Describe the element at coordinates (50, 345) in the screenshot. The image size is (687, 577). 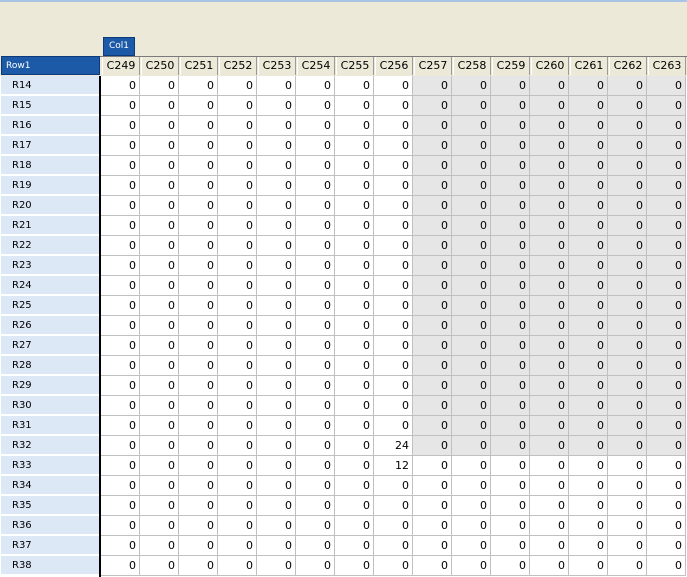
I see `row-header: R27` at that location.